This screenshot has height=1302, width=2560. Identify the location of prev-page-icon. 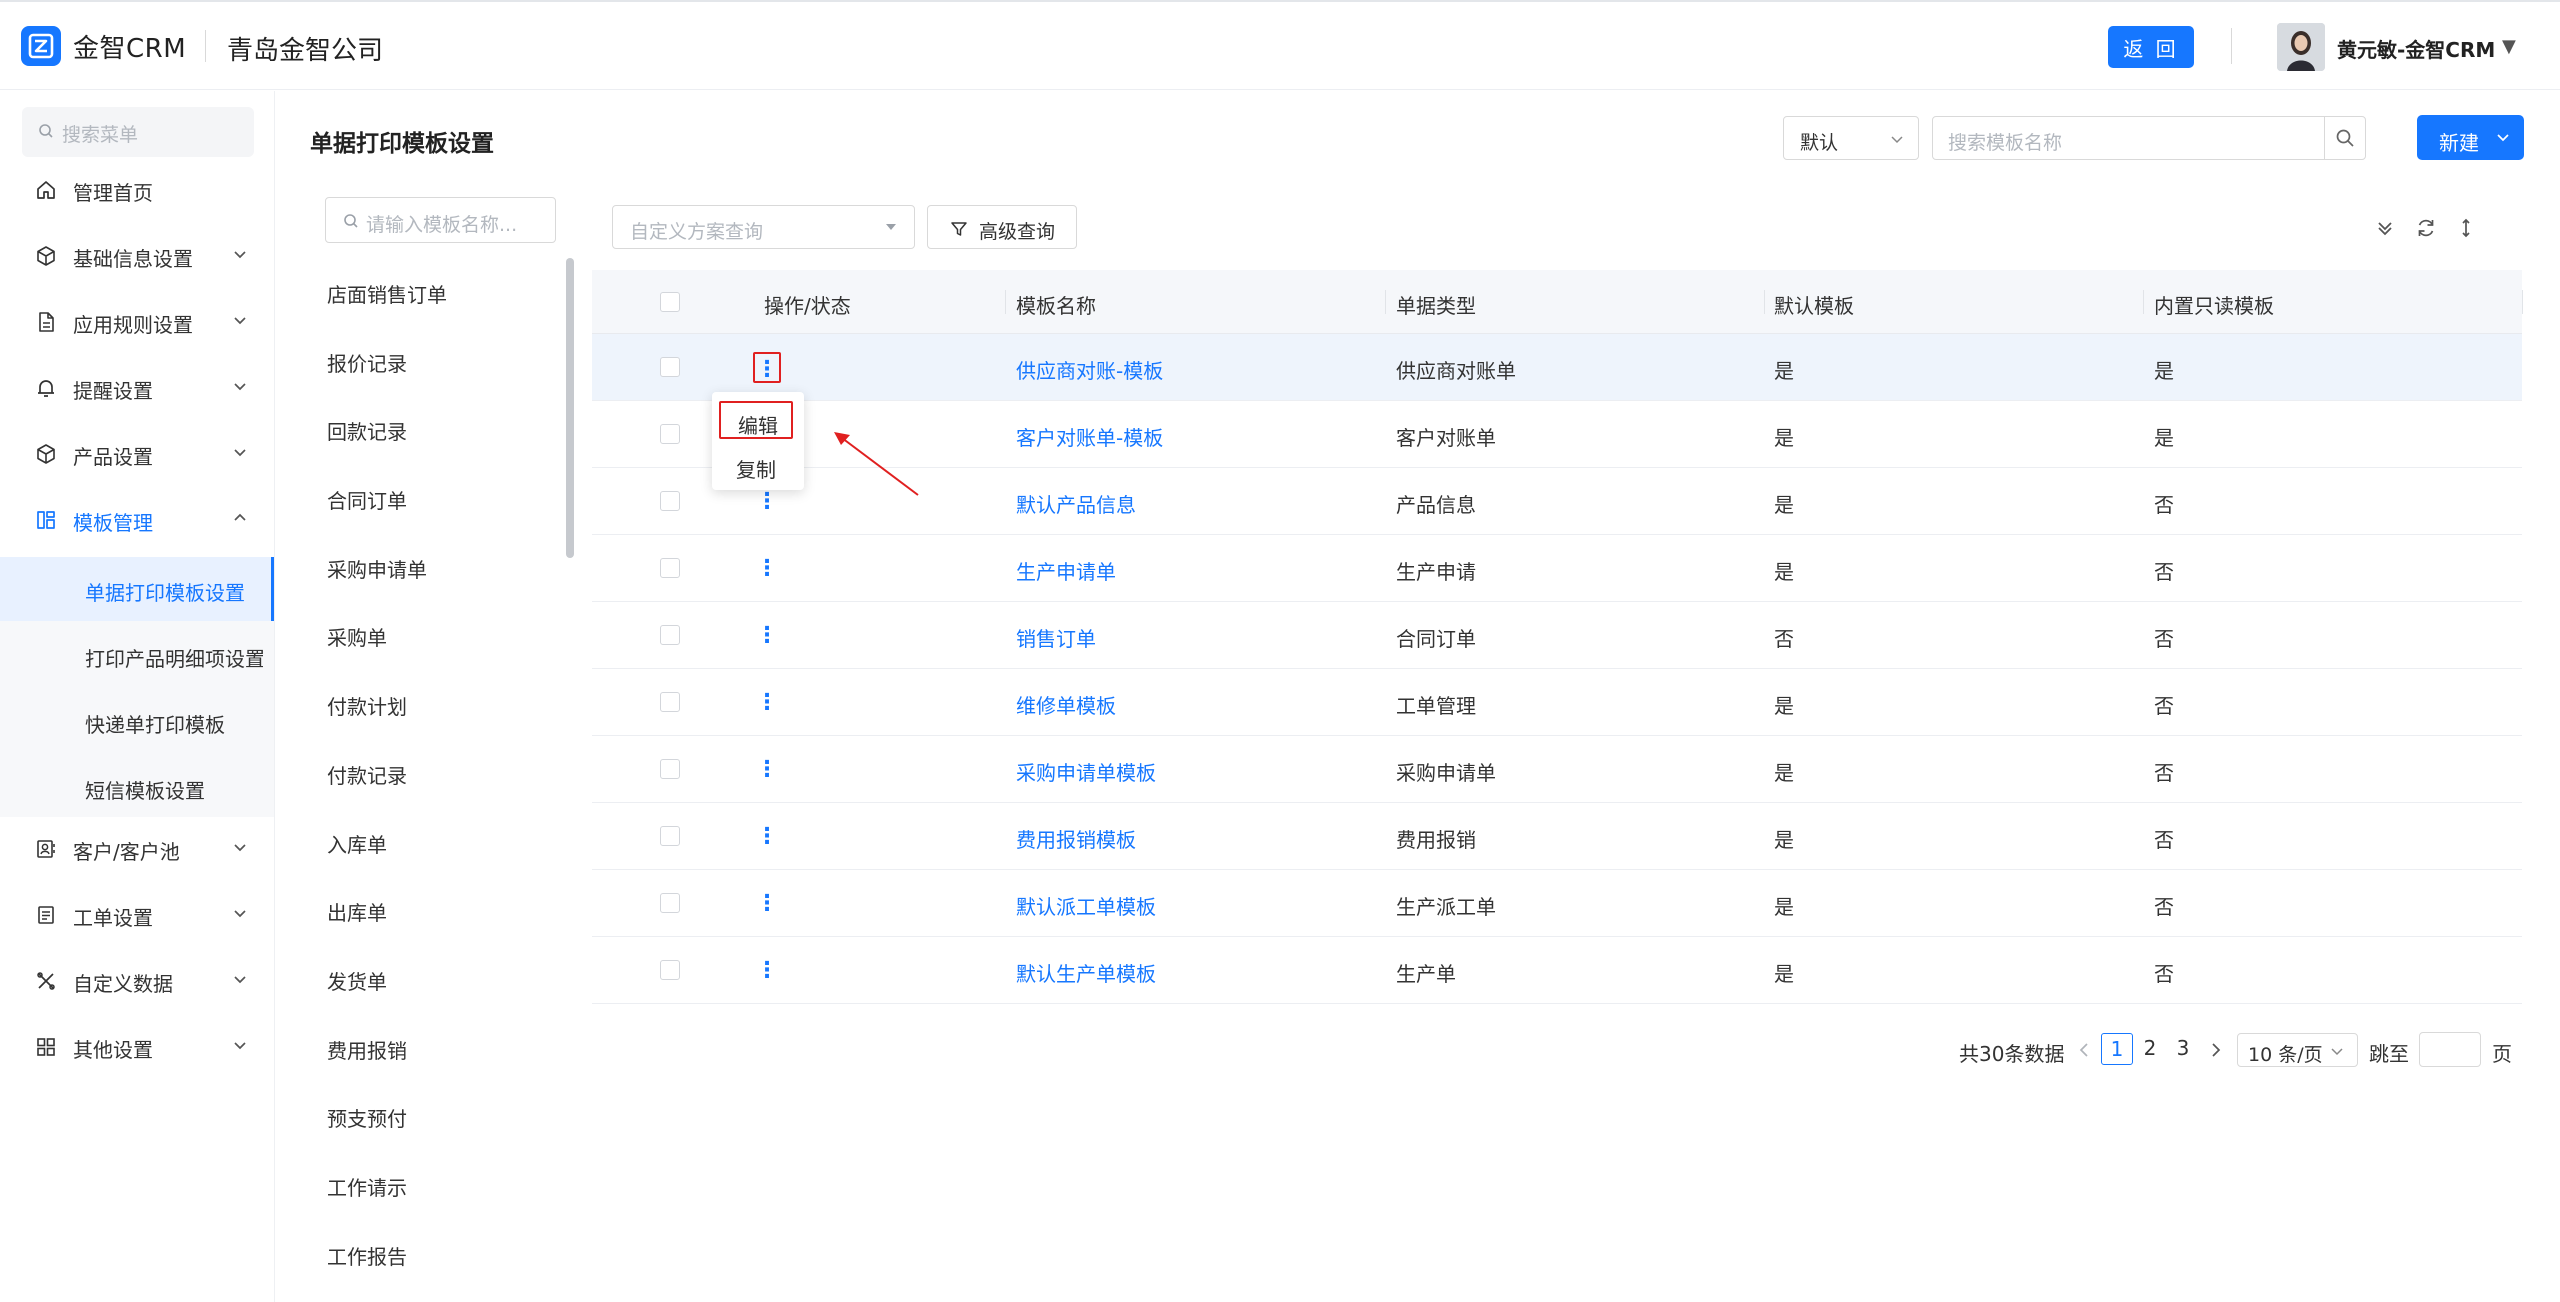
(2084, 1050).